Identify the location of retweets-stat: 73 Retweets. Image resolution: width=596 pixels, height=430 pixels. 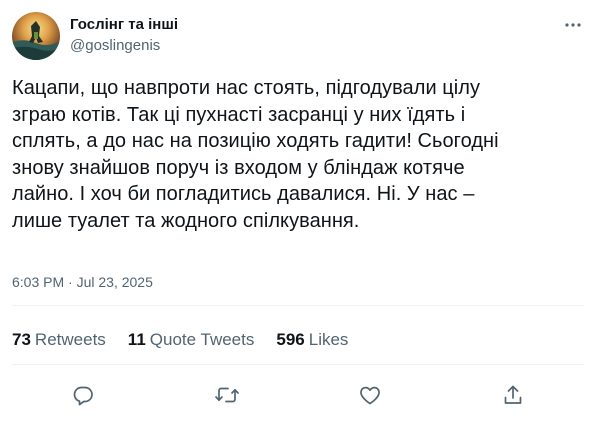
(59, 340).